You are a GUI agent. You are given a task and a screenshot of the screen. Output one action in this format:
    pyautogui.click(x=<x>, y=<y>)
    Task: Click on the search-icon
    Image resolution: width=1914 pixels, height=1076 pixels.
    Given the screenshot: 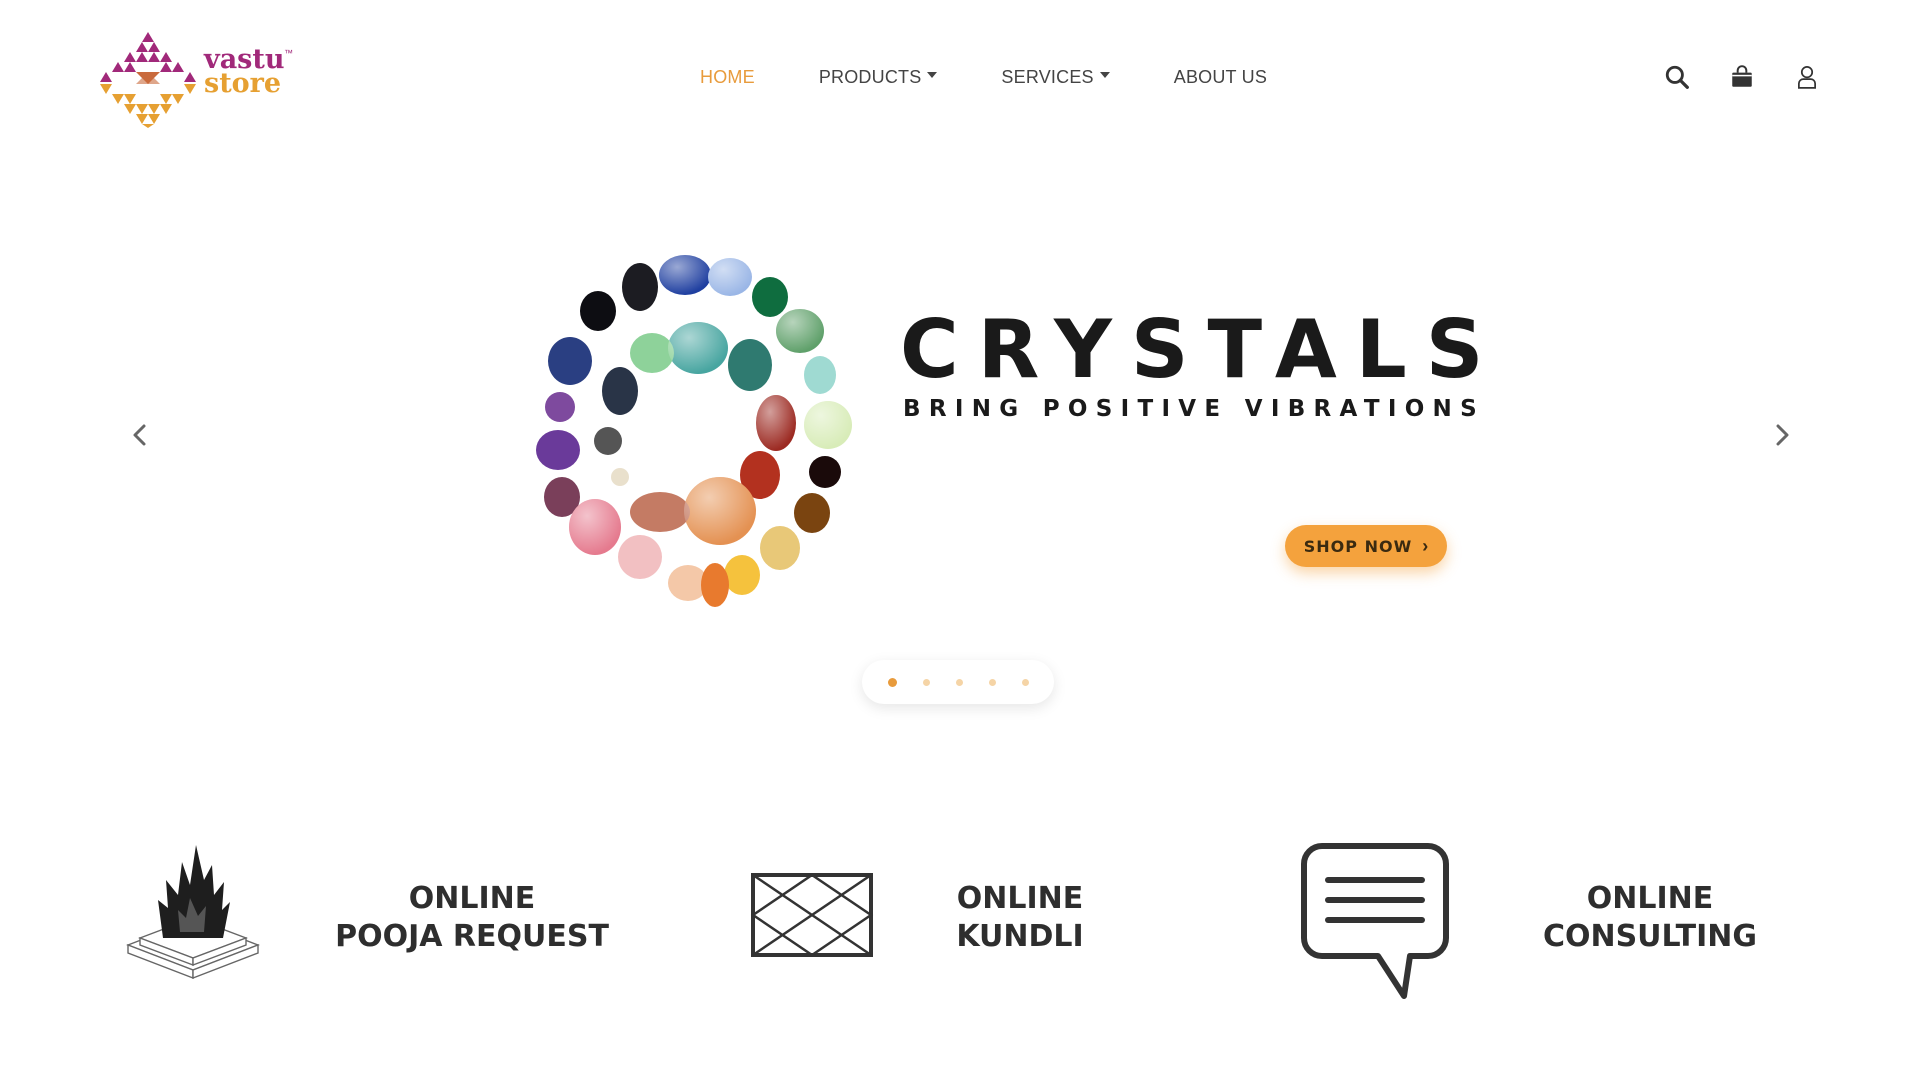 What is the action you would take?
    pyautogui.click(x=1677, y=77)
    